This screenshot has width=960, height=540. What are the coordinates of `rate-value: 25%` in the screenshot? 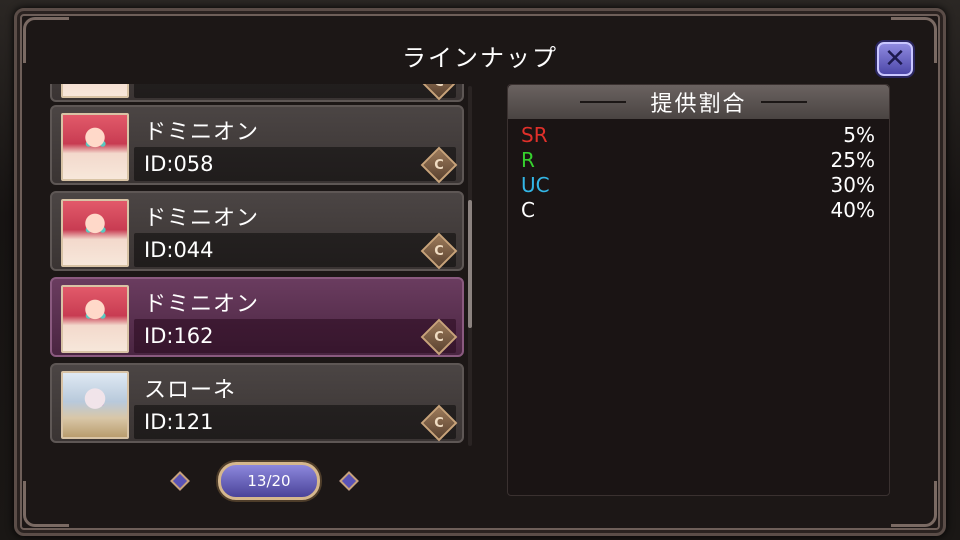 It's located at (852, 160).